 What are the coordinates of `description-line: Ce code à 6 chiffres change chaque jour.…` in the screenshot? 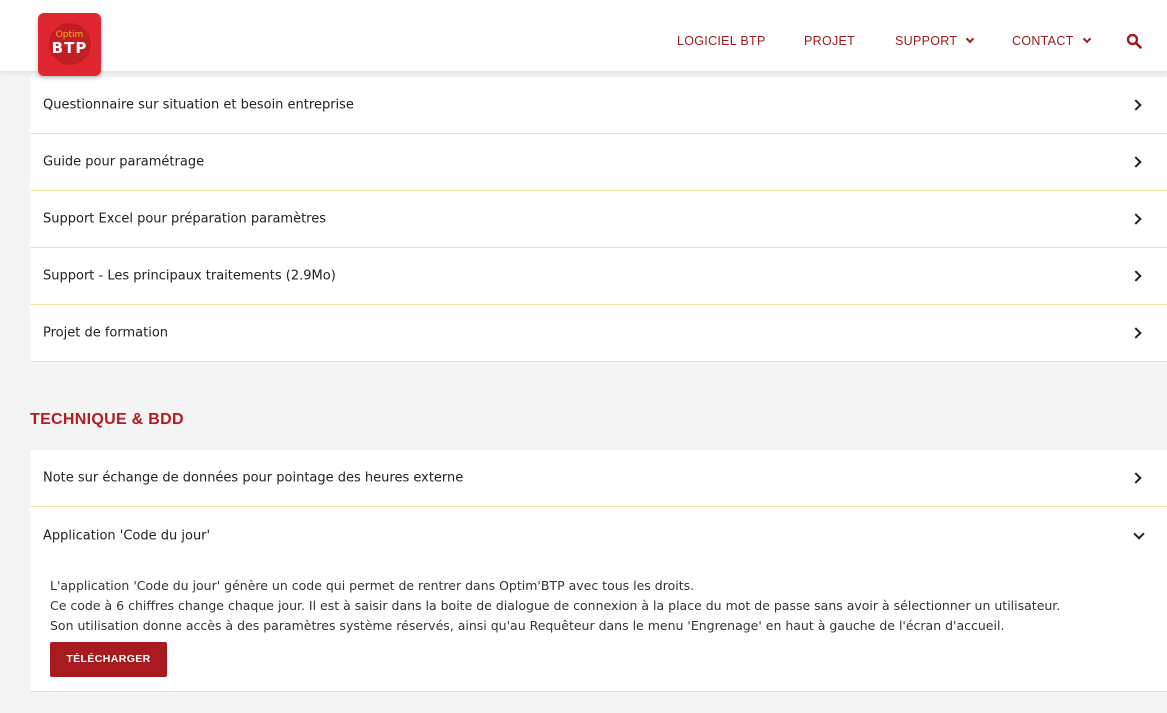 It's located at (555, 605).